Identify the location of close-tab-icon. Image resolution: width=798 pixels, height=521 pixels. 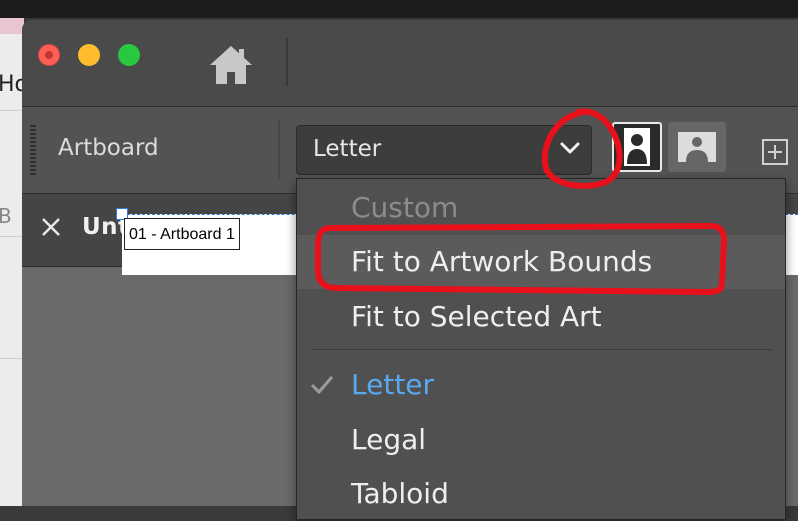
(51, 227).